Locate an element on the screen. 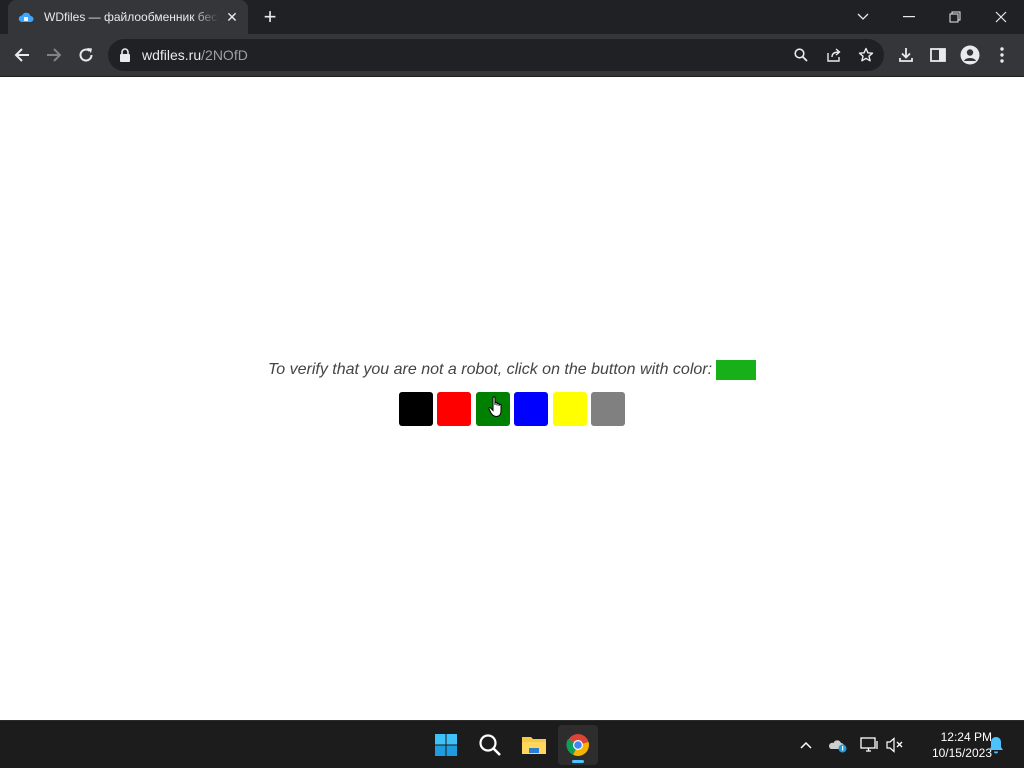 Image resolution: width=1024 pixels, height=768 pixels. chrome-icon is located at coordinates (577, 745).